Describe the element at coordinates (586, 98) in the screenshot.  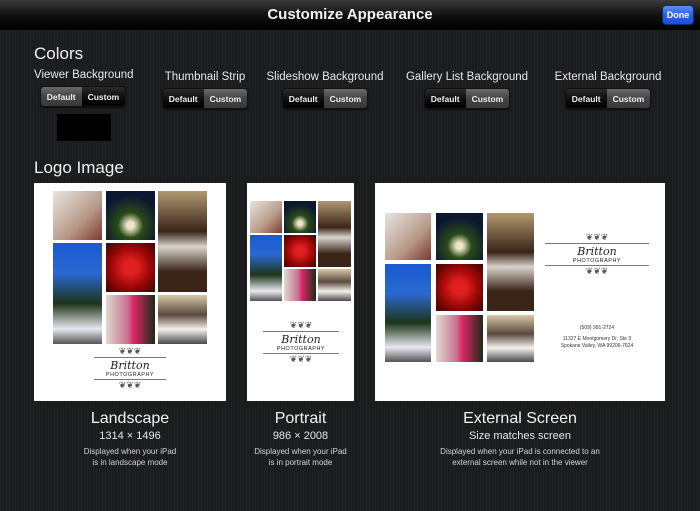
I see `external-background-default-button: Default` at that location.